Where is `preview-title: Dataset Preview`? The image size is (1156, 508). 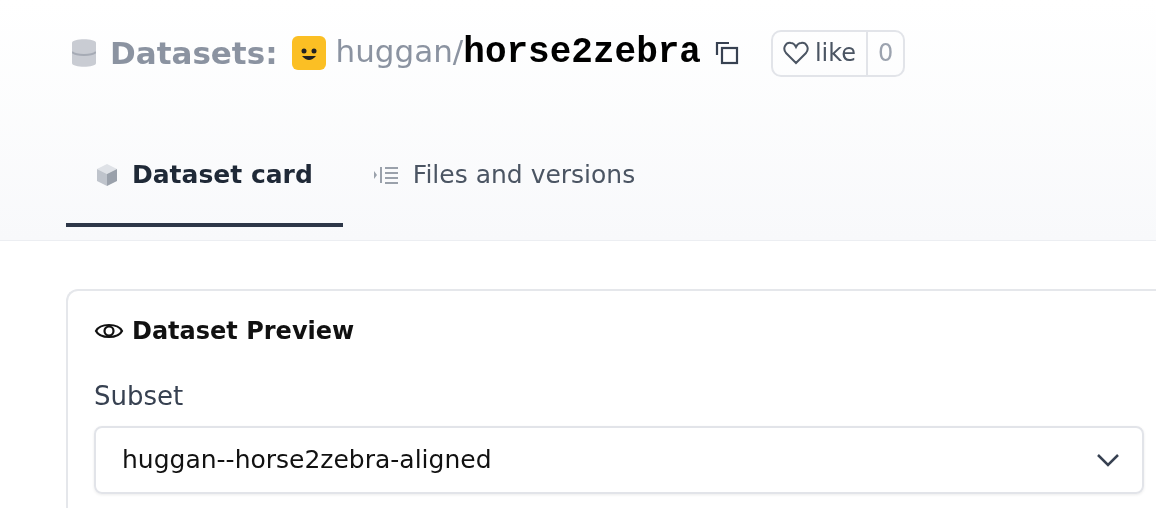 preview-title: Dataset Preview is located at coordinates (243, 331).